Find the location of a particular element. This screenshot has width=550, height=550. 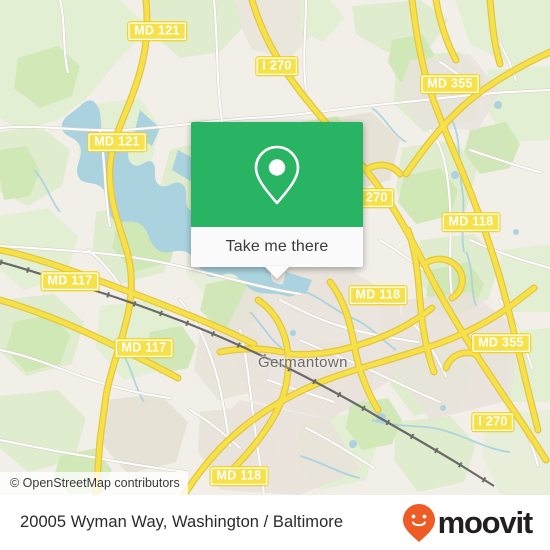

take-me-there-label: Take me there is located at coordinates (277, 246).